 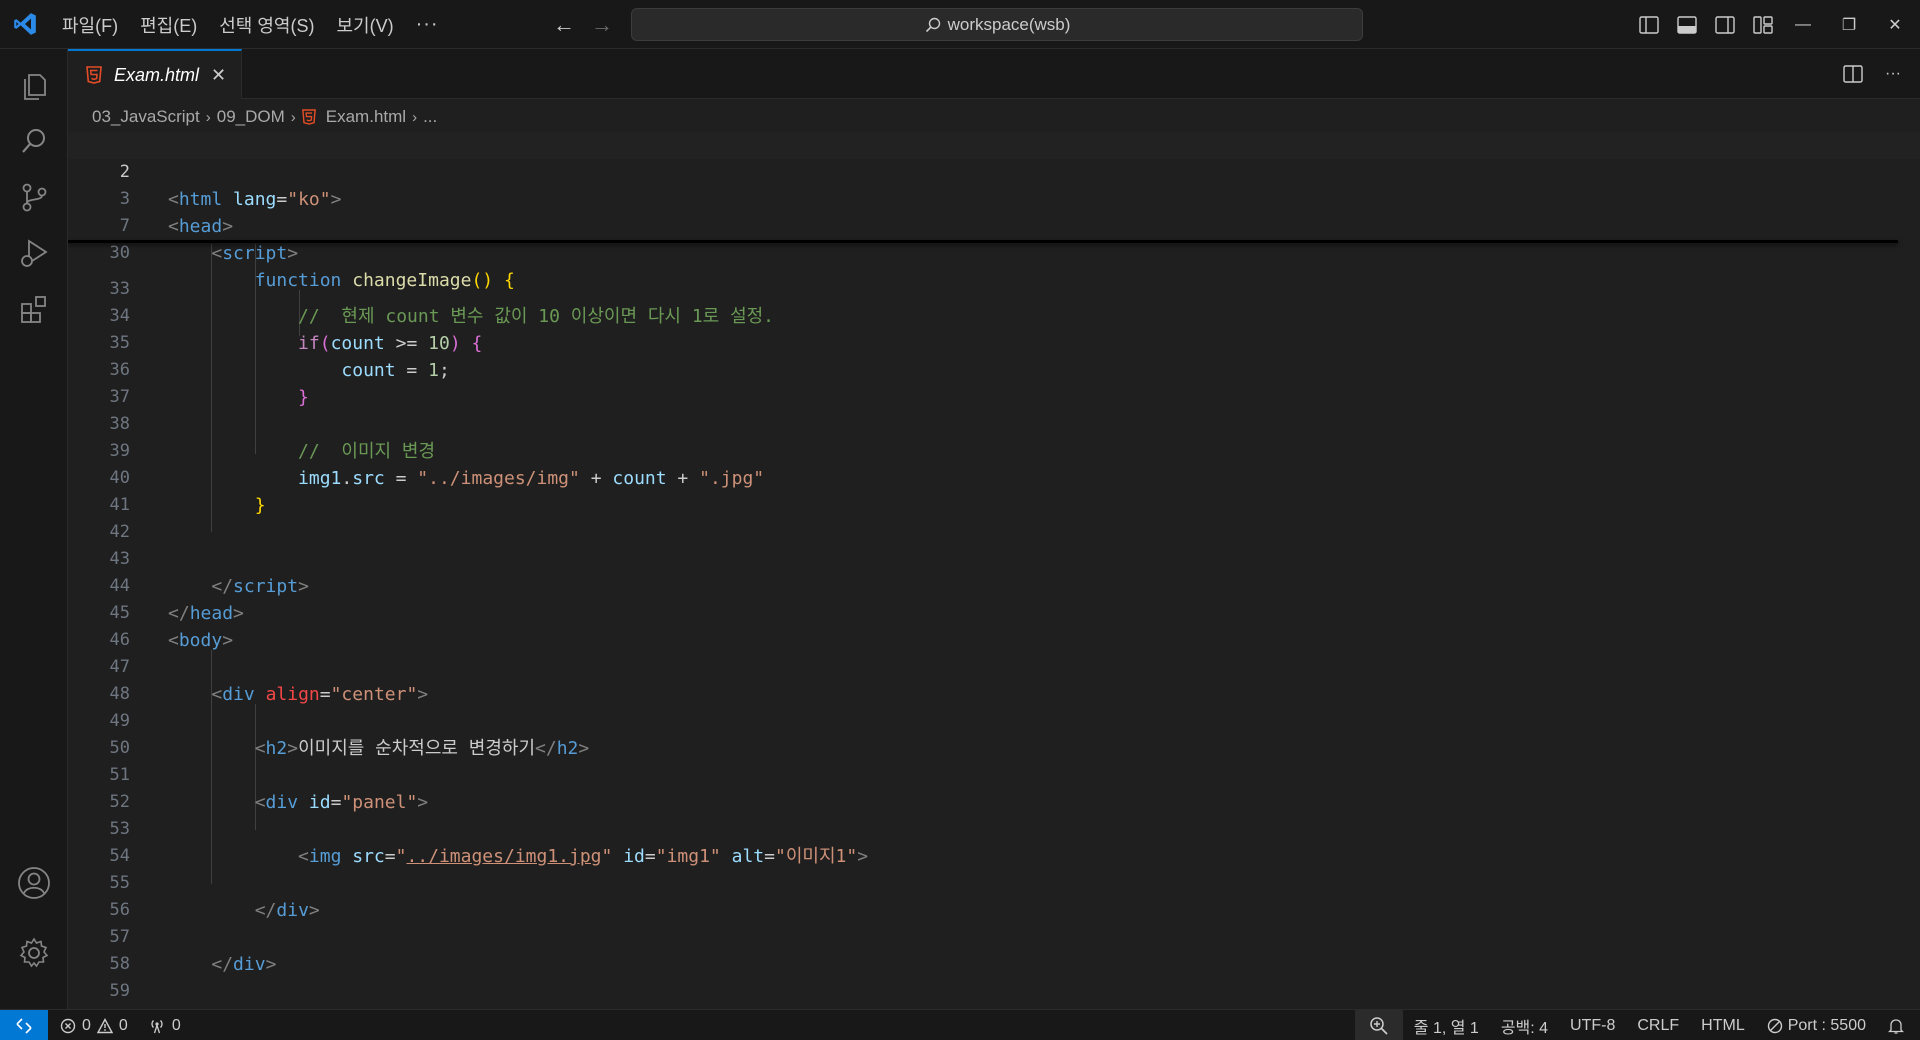 What do you see at coordinates (1774, 1025) in the screenshot?
I see `no-entry-icon` at bounding box center [1774, 1025].